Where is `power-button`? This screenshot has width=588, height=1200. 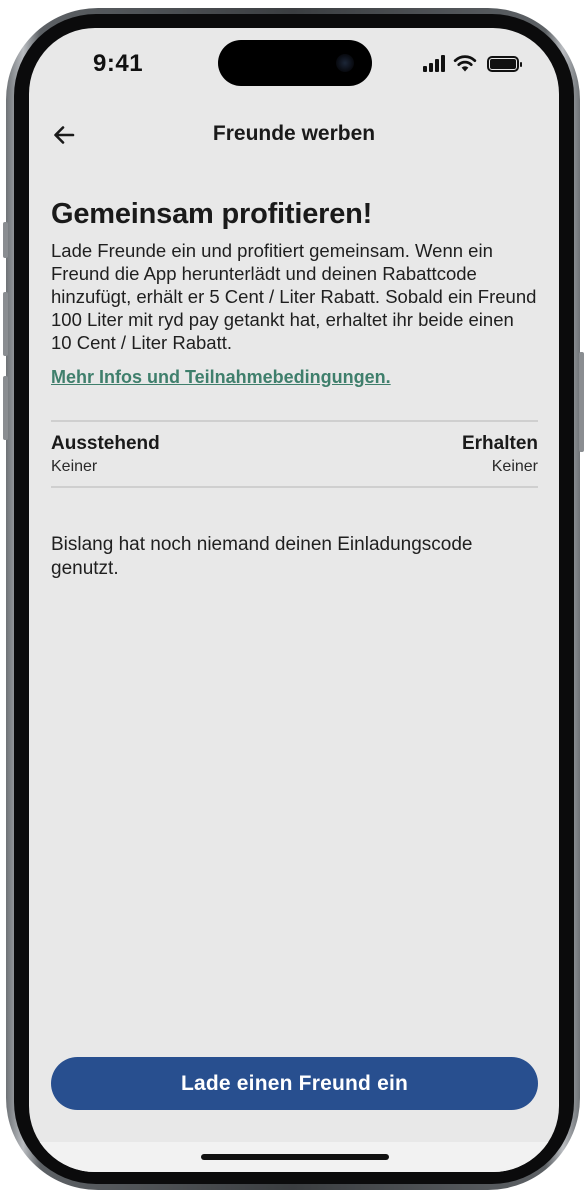
power-button is located at coordinates (581, 402).